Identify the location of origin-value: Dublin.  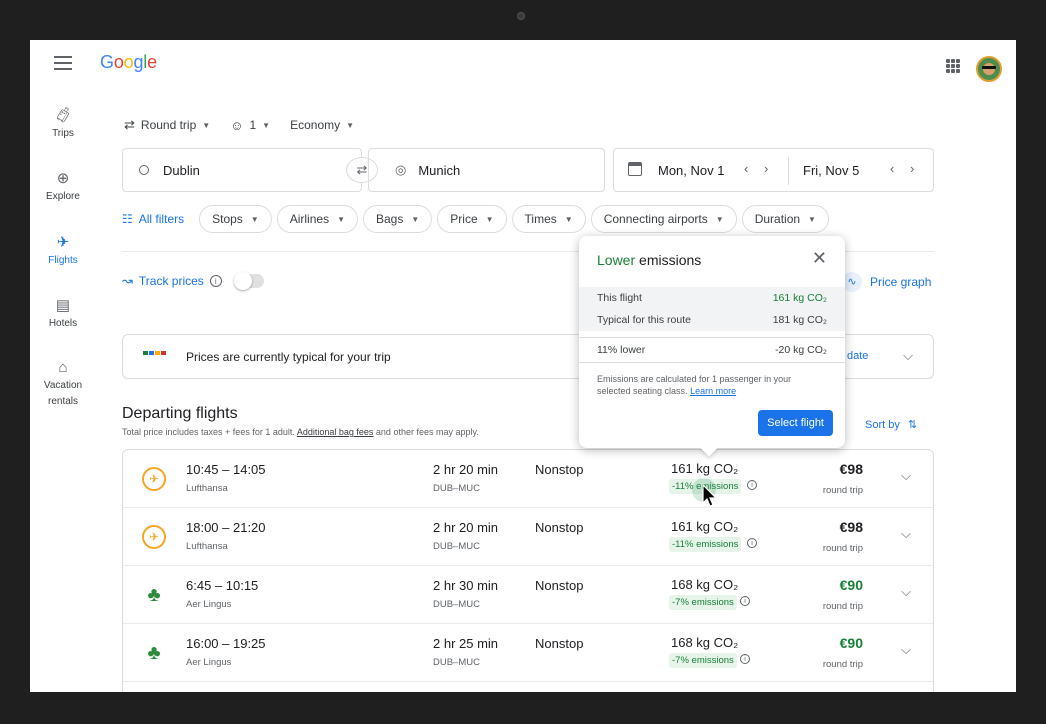
(181, 170).